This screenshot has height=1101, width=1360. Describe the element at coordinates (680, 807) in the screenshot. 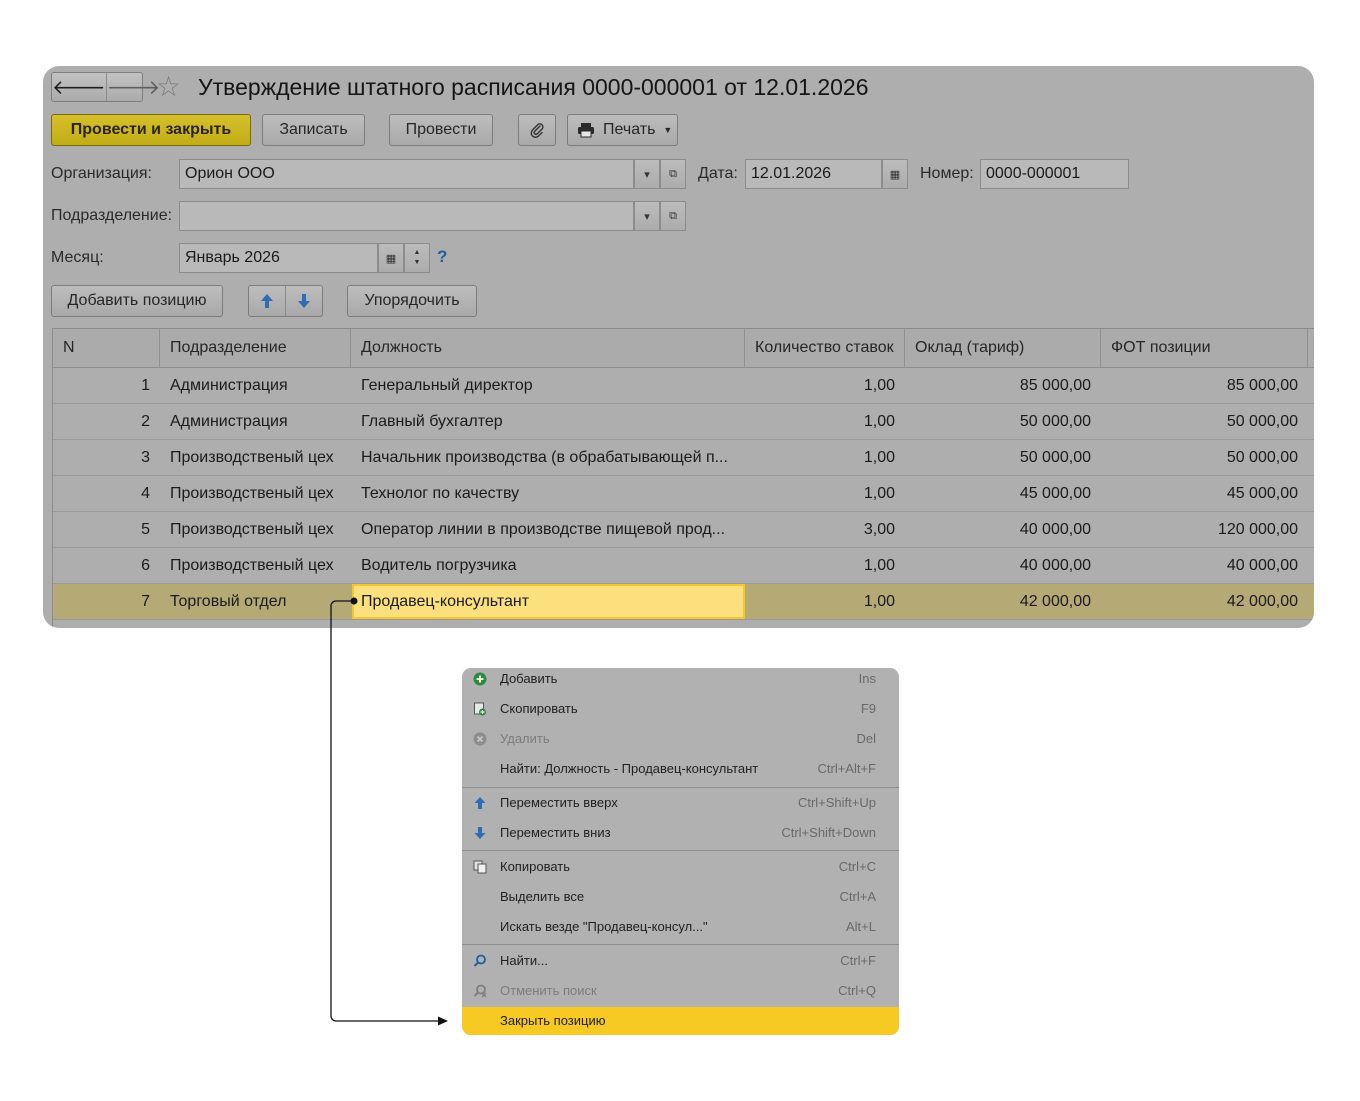

I see `menu-item-move-up: Переместить вверх Ctrl+Shift+Up` at that location.